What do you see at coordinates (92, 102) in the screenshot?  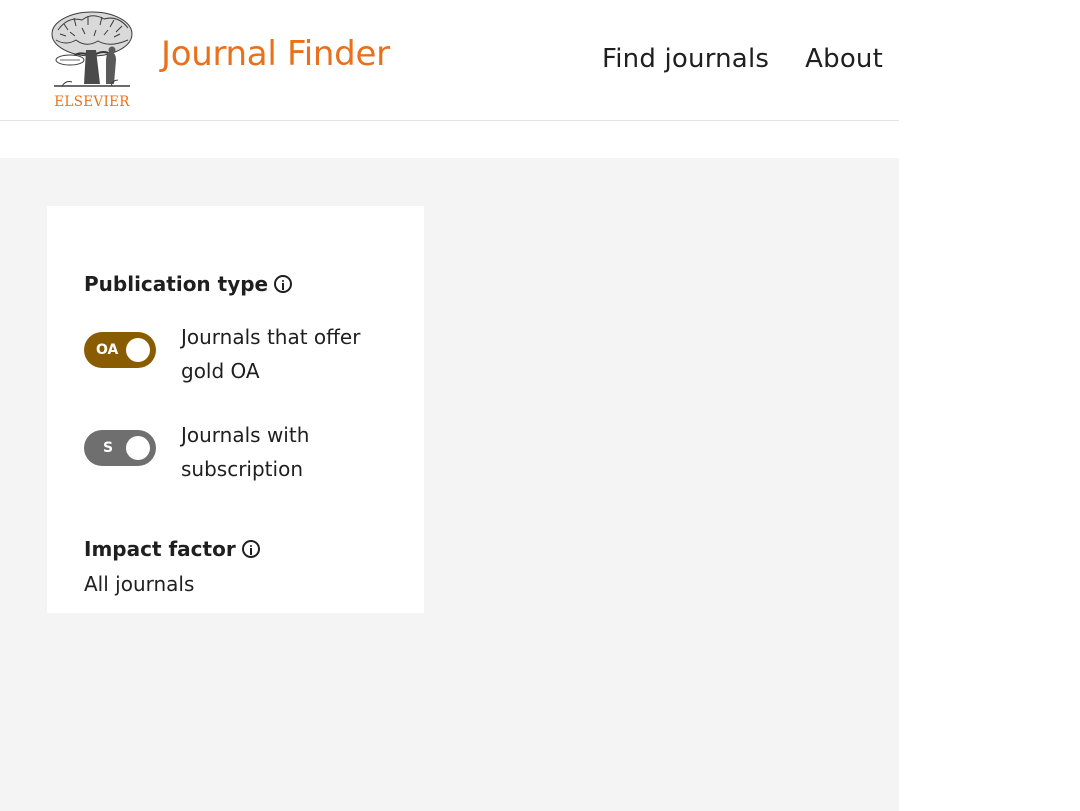 I see `elsevier-wordmark: ELSEVIER` at bounding box center [92, 102].